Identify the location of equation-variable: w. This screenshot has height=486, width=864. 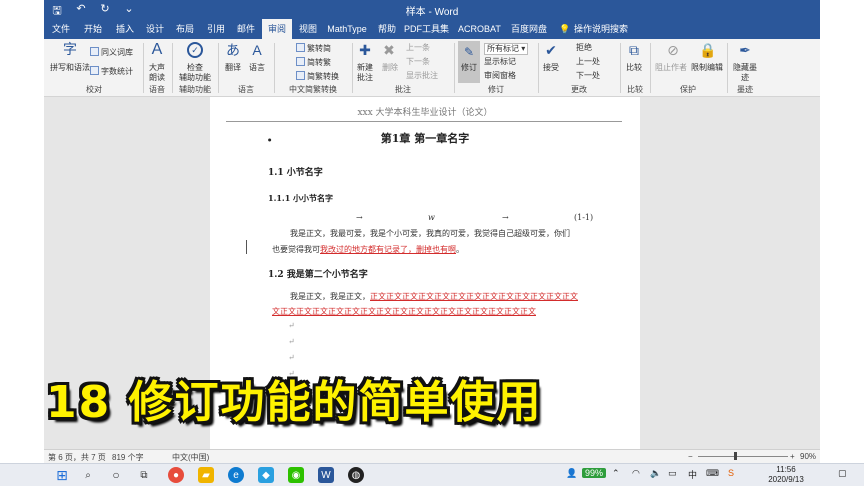
(431, 217).